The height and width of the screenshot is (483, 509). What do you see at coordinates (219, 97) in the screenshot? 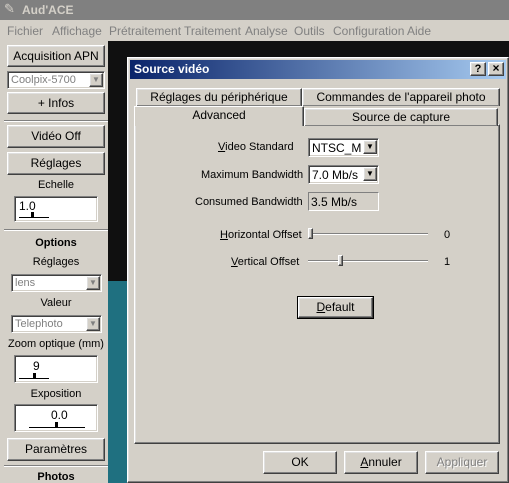
I see `tab-reglages-peripherique: Réglages du périphérique` at bounding box center [219, 97].